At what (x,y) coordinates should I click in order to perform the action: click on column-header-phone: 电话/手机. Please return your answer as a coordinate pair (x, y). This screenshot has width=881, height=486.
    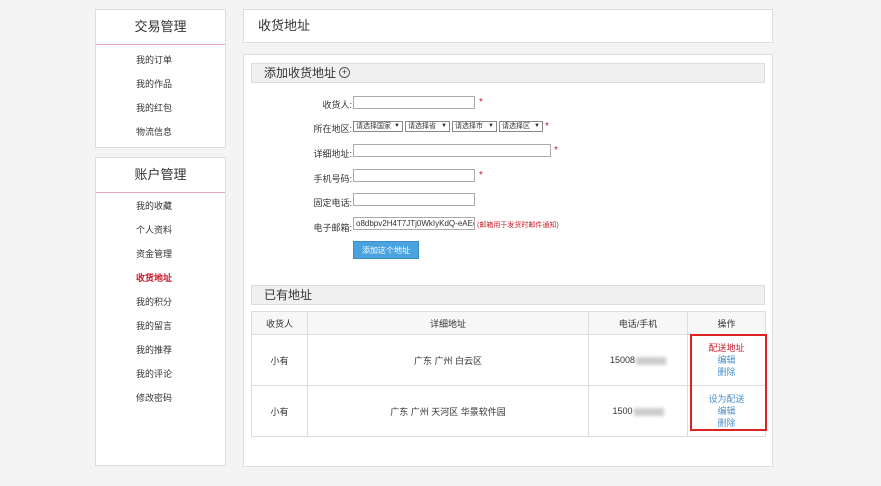
    Looking at the image, I should click on (638, 323).